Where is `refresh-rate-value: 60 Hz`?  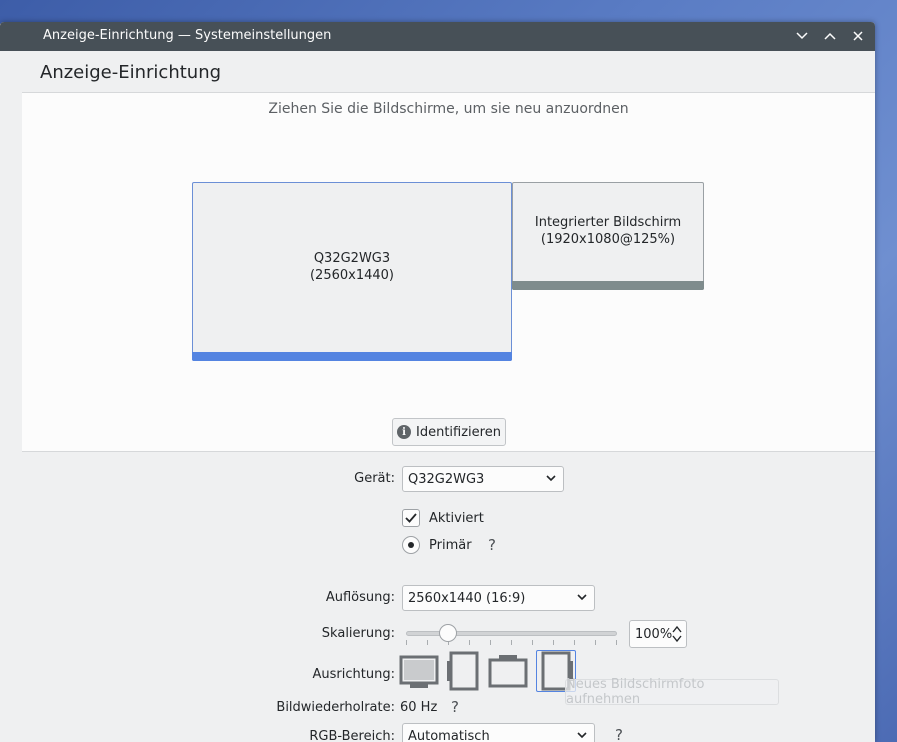 refresh-rate-value: 60 Hz is located at coordinates (419, 707).